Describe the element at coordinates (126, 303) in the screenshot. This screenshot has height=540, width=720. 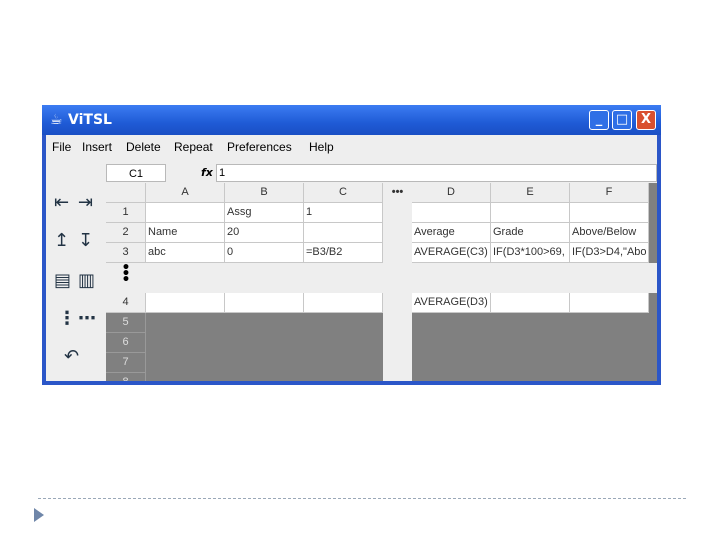
I see `row-header: 4` at that location.